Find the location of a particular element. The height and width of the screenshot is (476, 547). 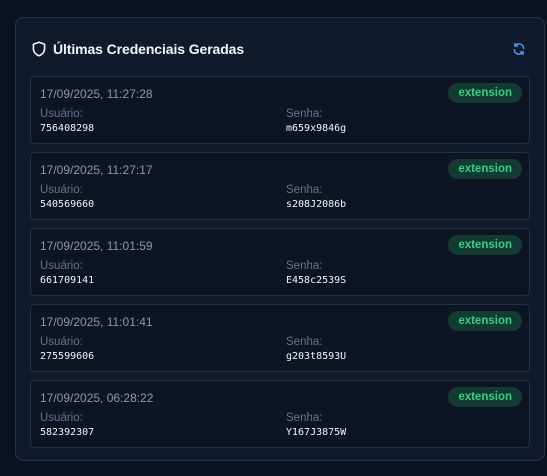

shield-icon is located at coordinates (39, 49).